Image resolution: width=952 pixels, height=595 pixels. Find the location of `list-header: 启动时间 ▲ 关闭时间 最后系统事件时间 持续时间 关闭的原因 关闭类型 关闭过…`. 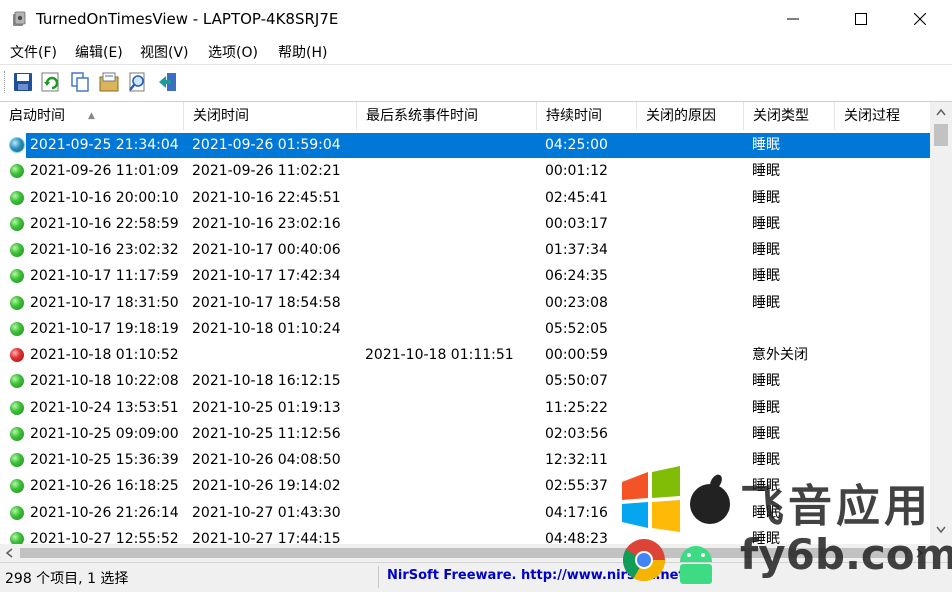

list-header: 启动时间 ▲ 关闭时间 最后系统事件时间 持续时间 关闭的原因 关闭类型 关闭过… is located at coordinates (465, 116).